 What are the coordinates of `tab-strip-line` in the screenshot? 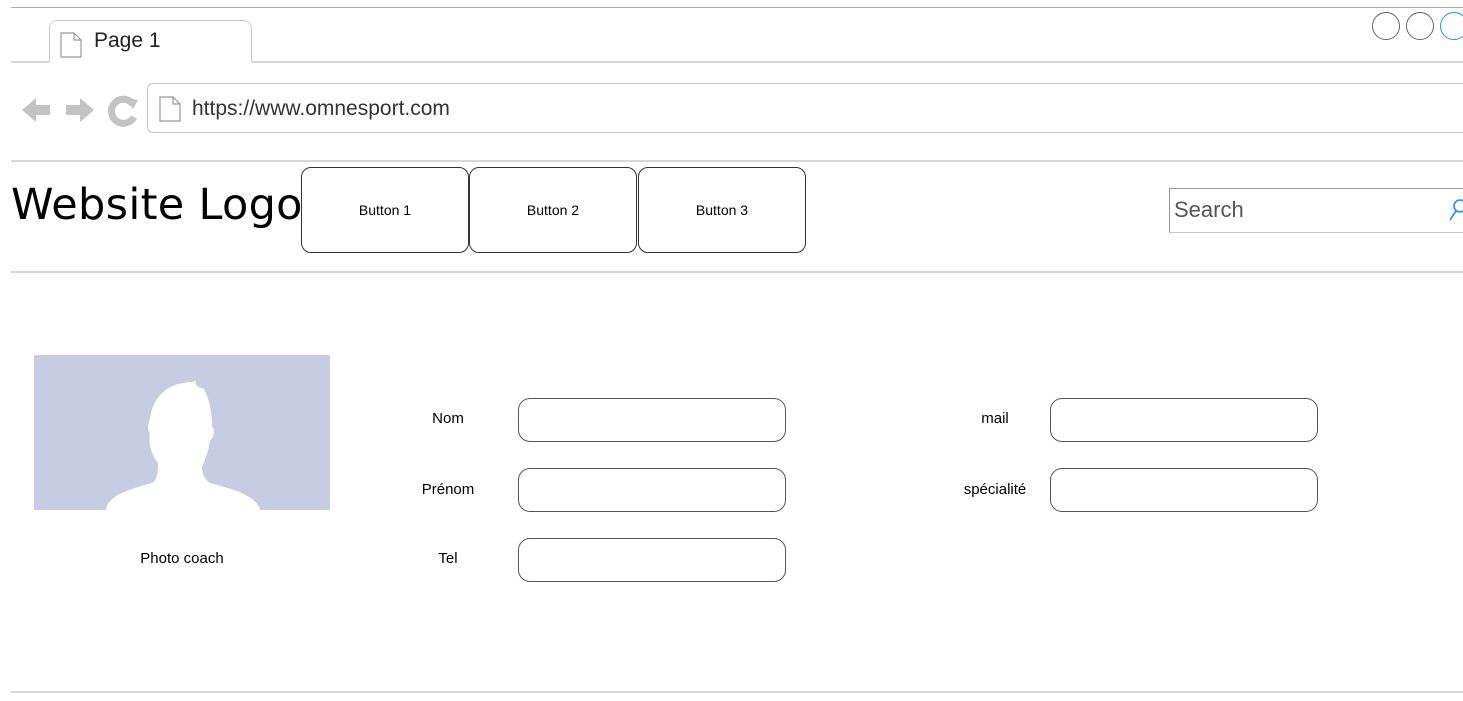 It's located at (30, 62).